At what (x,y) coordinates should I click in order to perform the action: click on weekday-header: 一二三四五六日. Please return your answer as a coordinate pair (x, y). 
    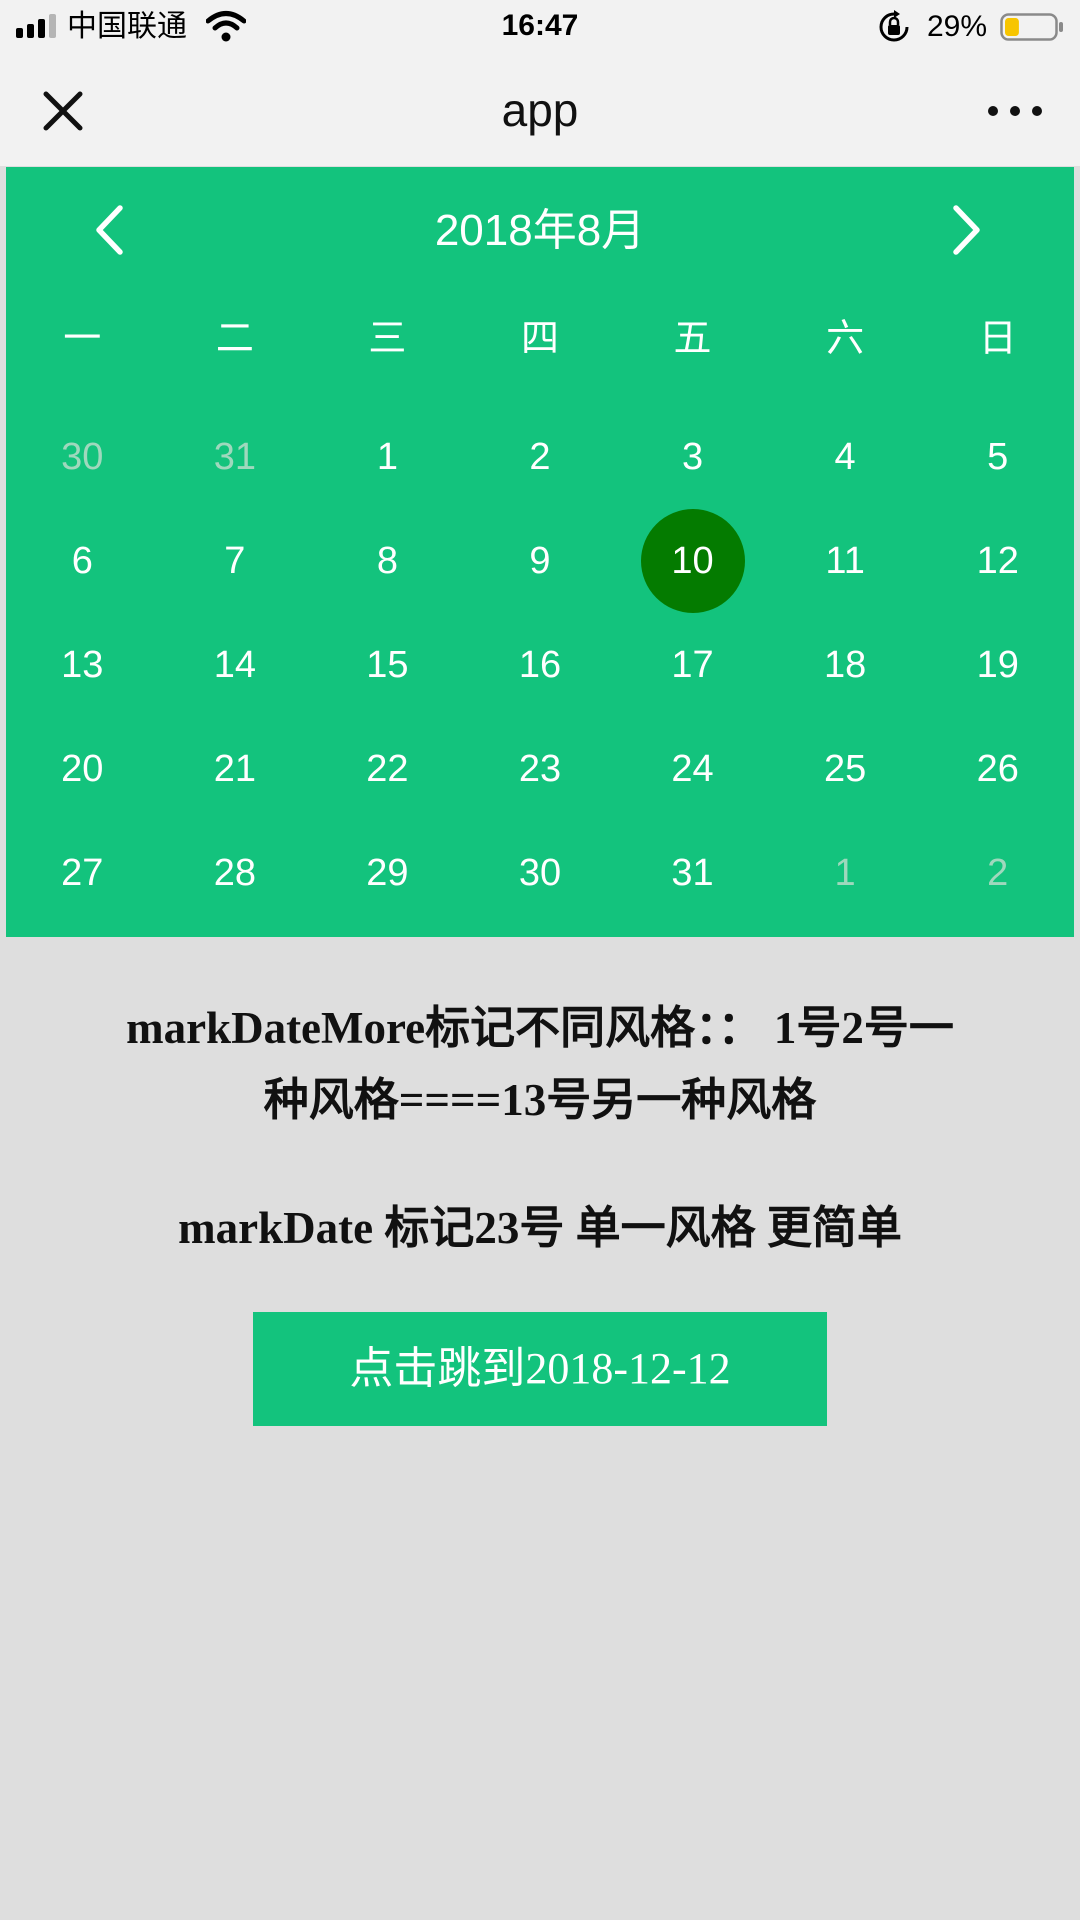
    Looking at the image, I should click on (540, 339).